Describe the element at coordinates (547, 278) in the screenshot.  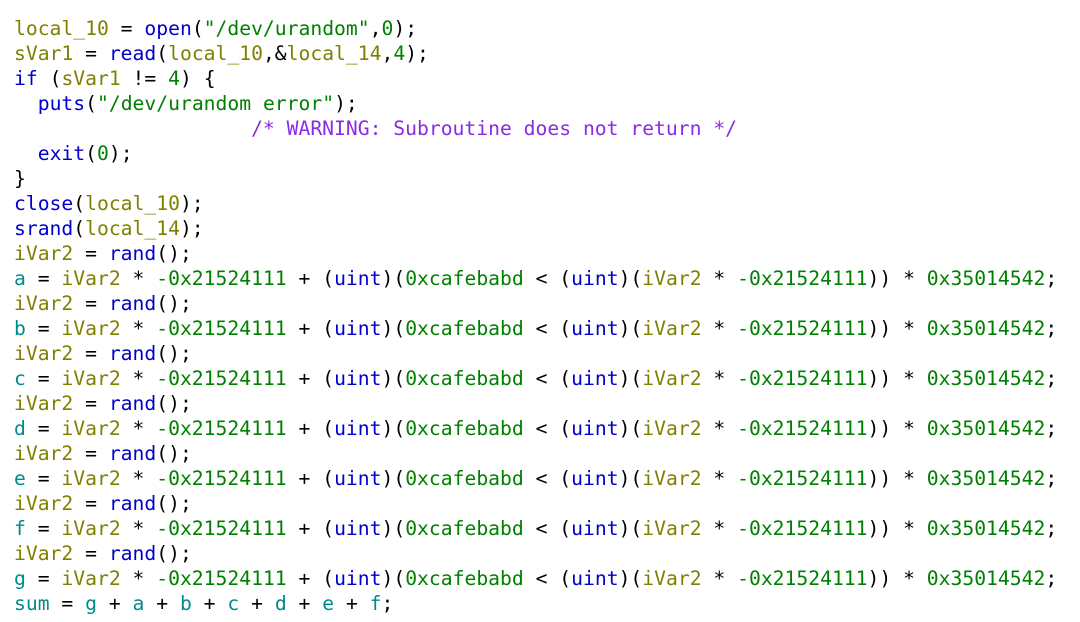
I see `code-punctuation: < (` at that location.